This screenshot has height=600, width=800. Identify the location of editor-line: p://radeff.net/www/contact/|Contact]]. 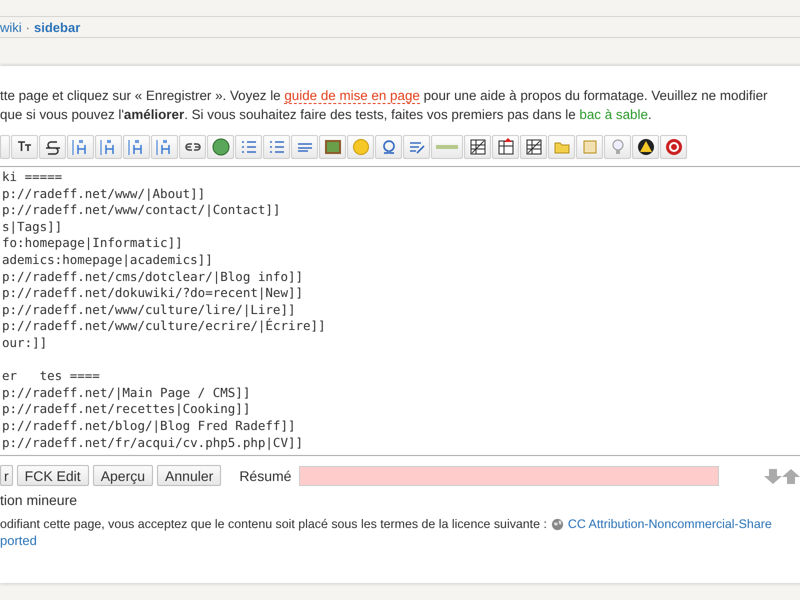
(141, 210).